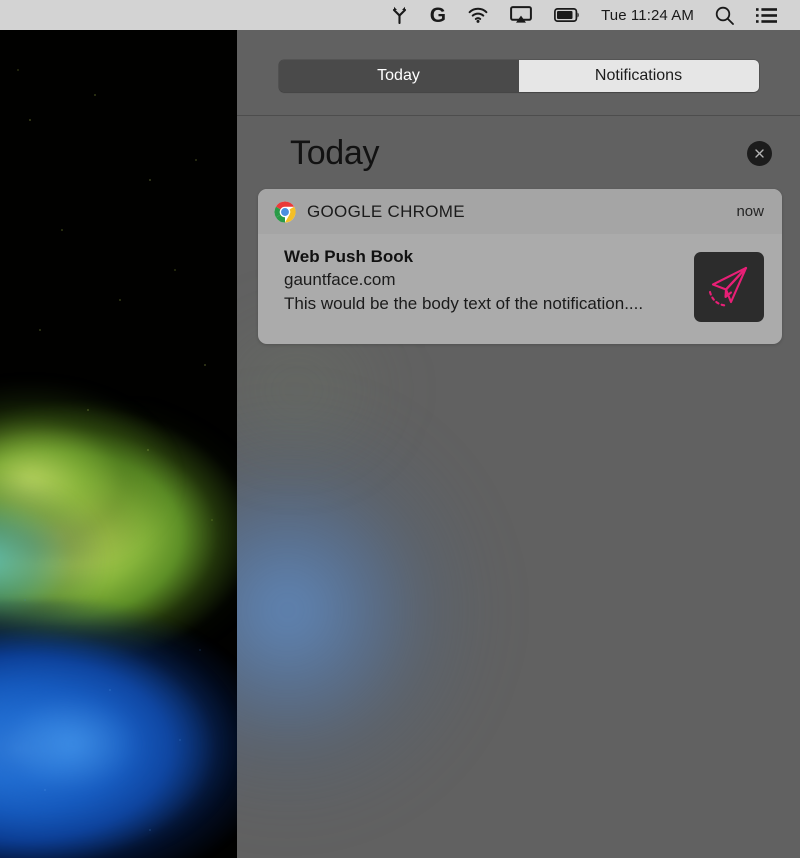 The height and width of the screenshot is (858, 800). What do you see at coordinates (520, 211) in the screenshot?
I see `notification-card-header: GOOGLE CHROME now` at bounding box center [520, 211].